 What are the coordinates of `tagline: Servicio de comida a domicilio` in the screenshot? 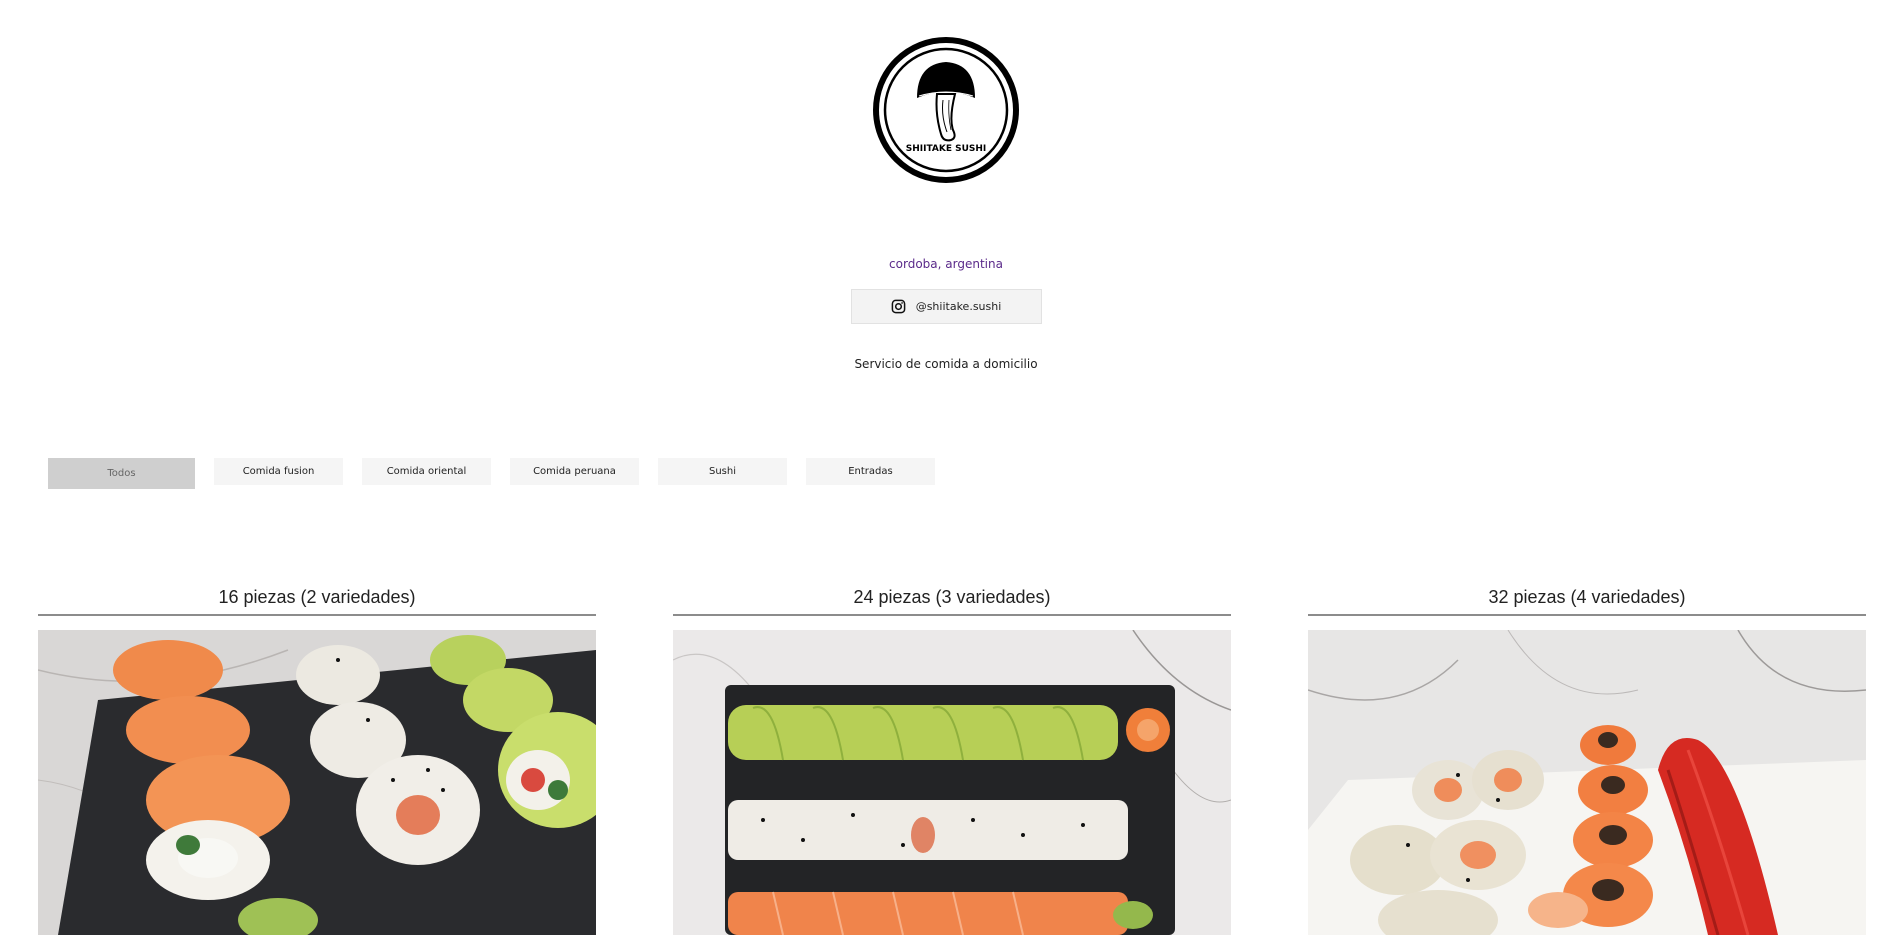 It's located at (946, 364).